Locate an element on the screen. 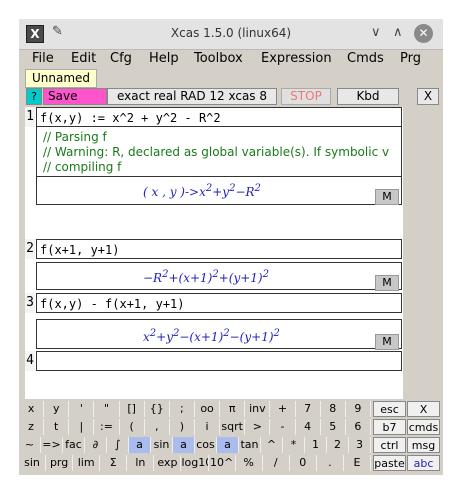 The image size is (463, 496). keyboard-side-key: cmds is located at coordinates (423, 427).